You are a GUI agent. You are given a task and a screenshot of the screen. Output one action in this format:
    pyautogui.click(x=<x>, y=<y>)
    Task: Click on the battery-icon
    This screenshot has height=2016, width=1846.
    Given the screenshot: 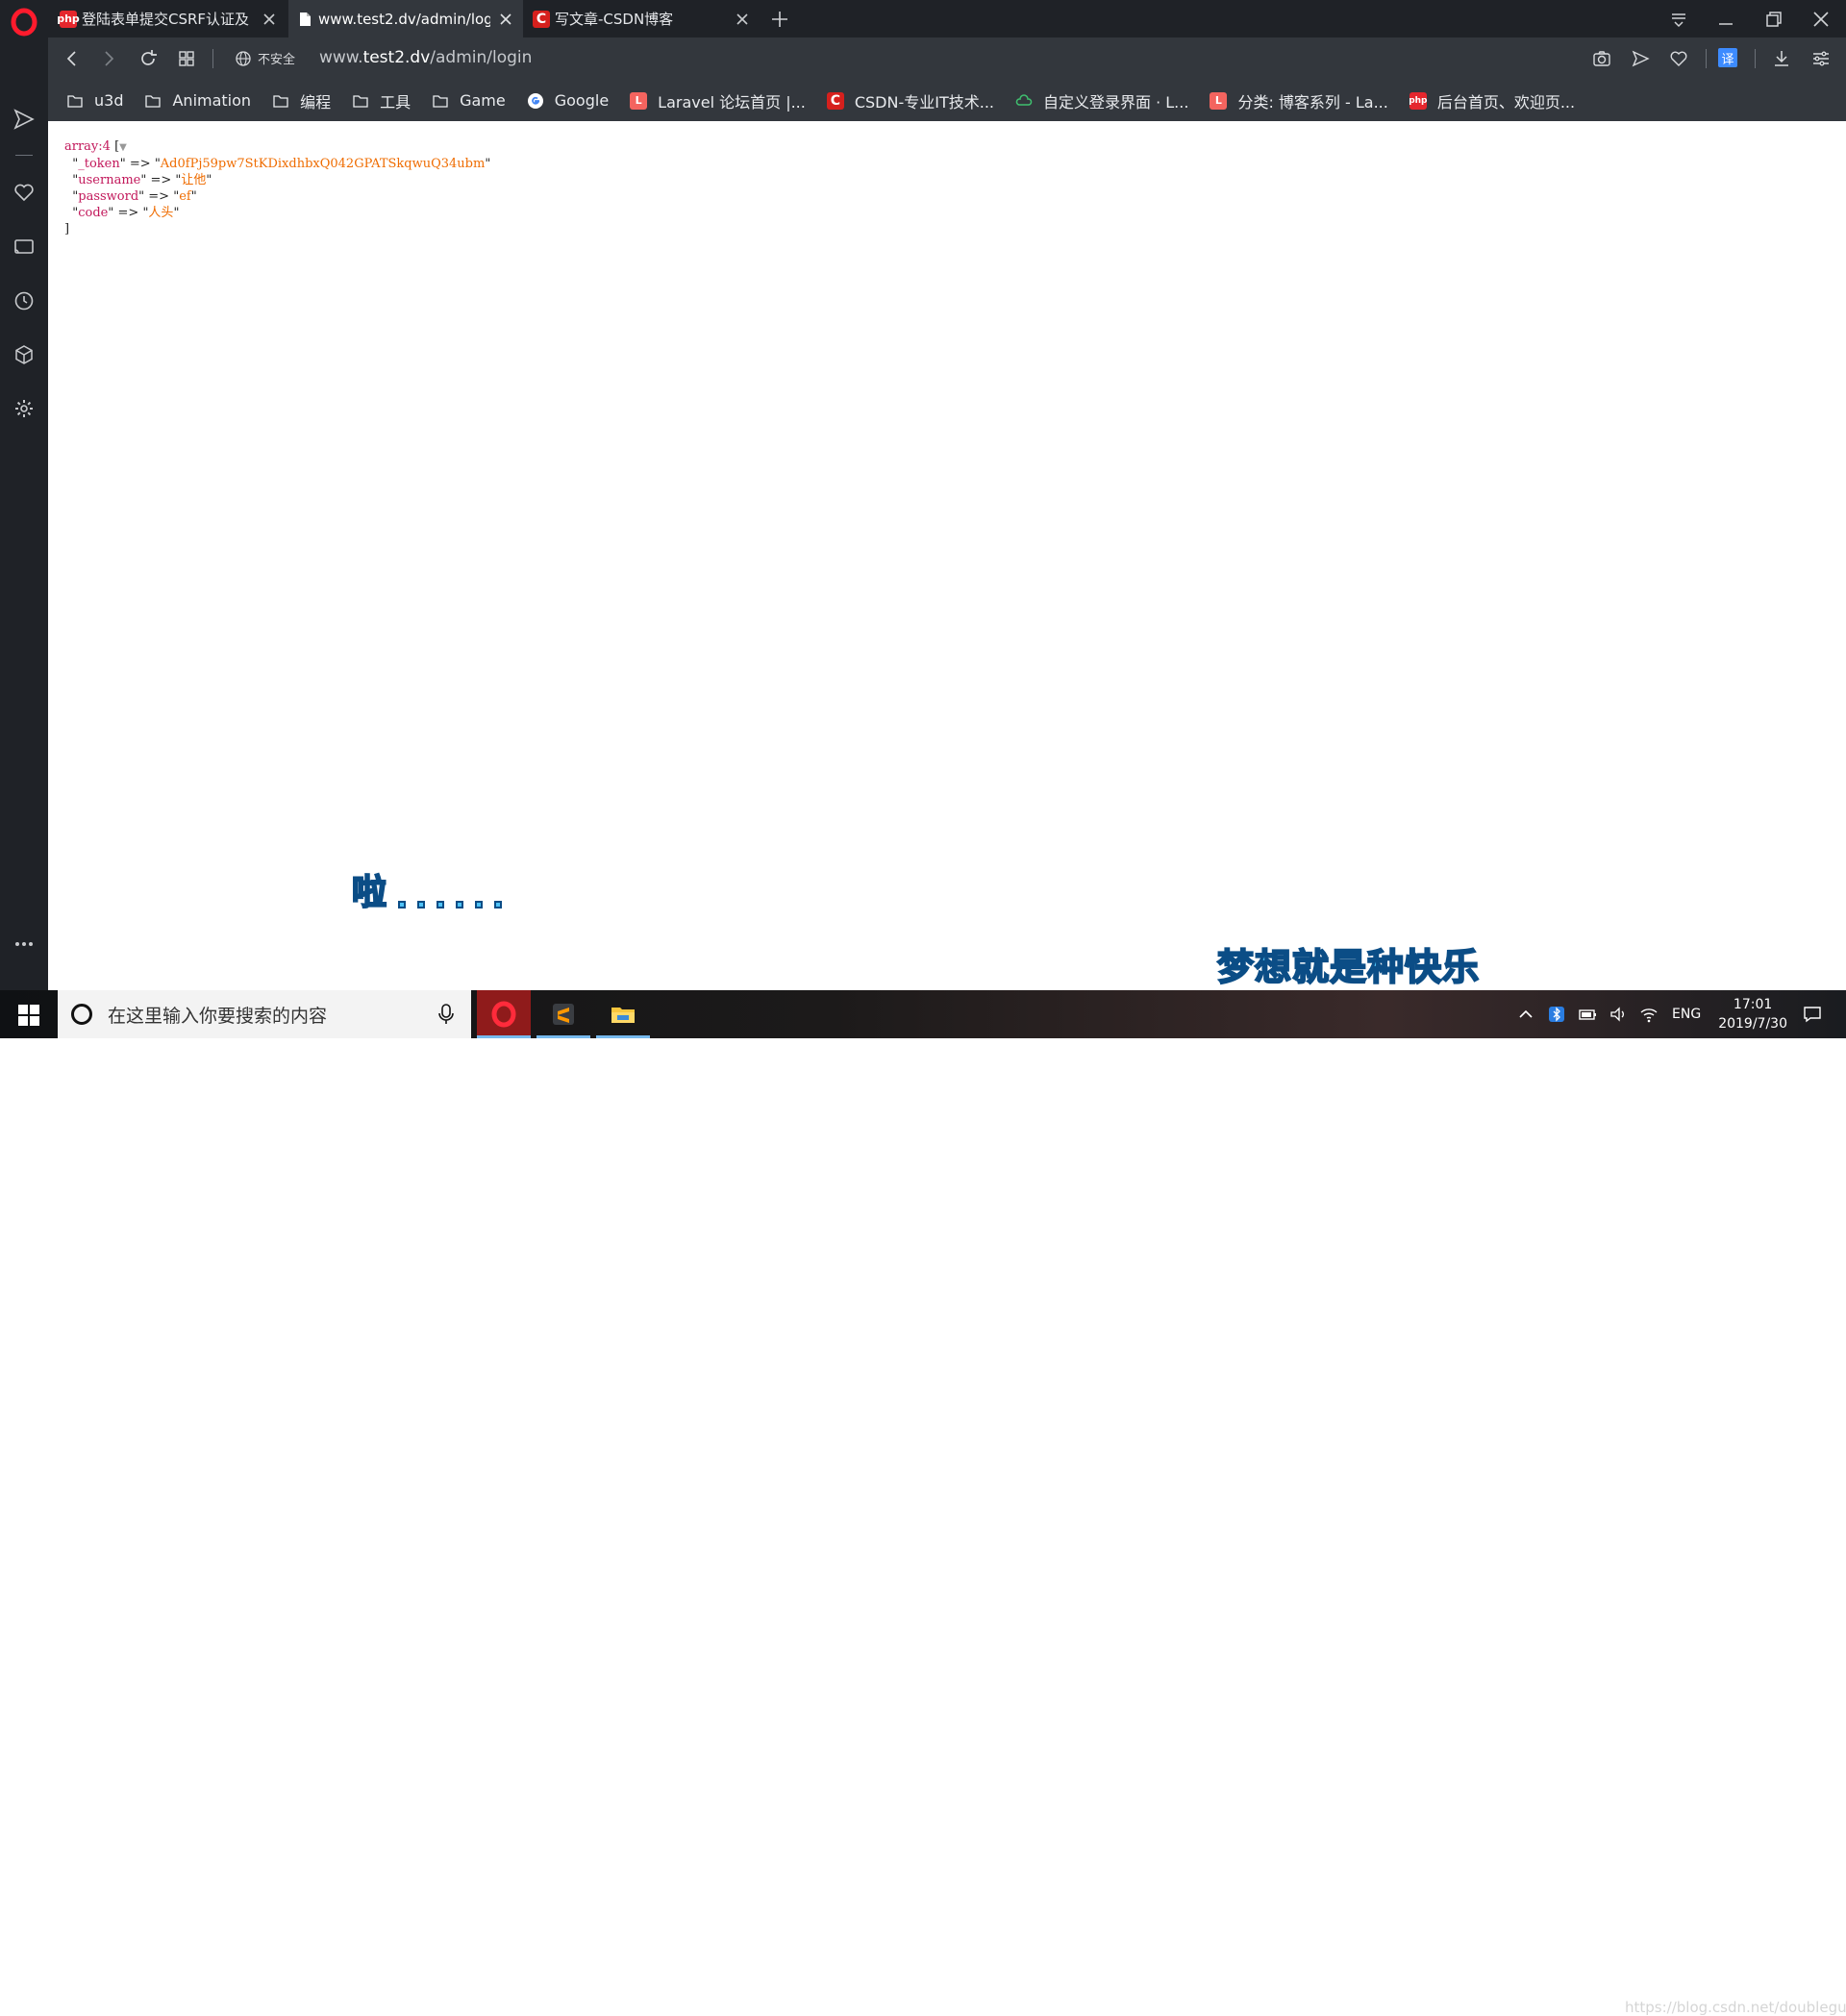 What is the action you would take?
    pyautogui.click(x=1587, y=1015)
    